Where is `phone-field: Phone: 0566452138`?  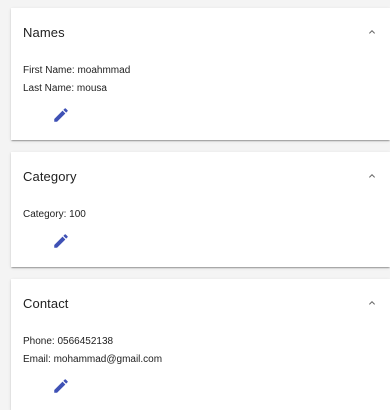 phone-field: Phone: 0566452138 is located at coordinates (200, 342).